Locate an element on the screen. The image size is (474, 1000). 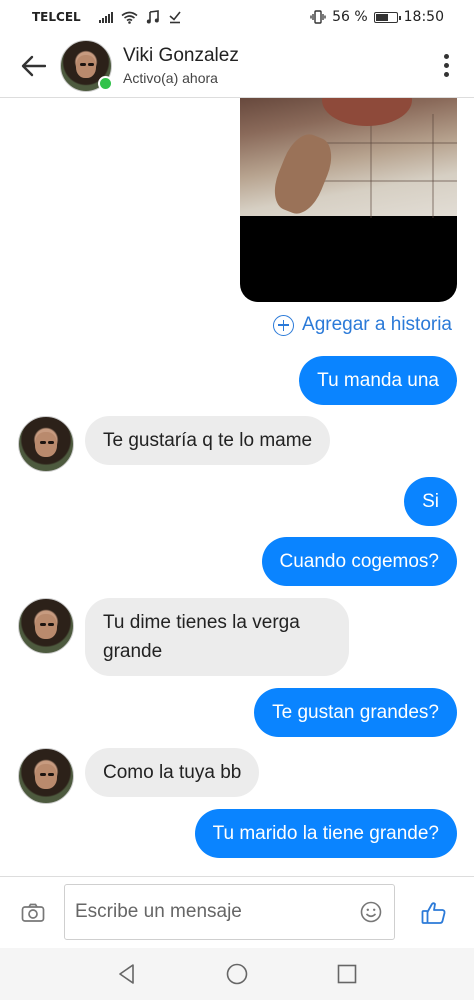
thumbs-up-icon is located at coordinates (434, 913).